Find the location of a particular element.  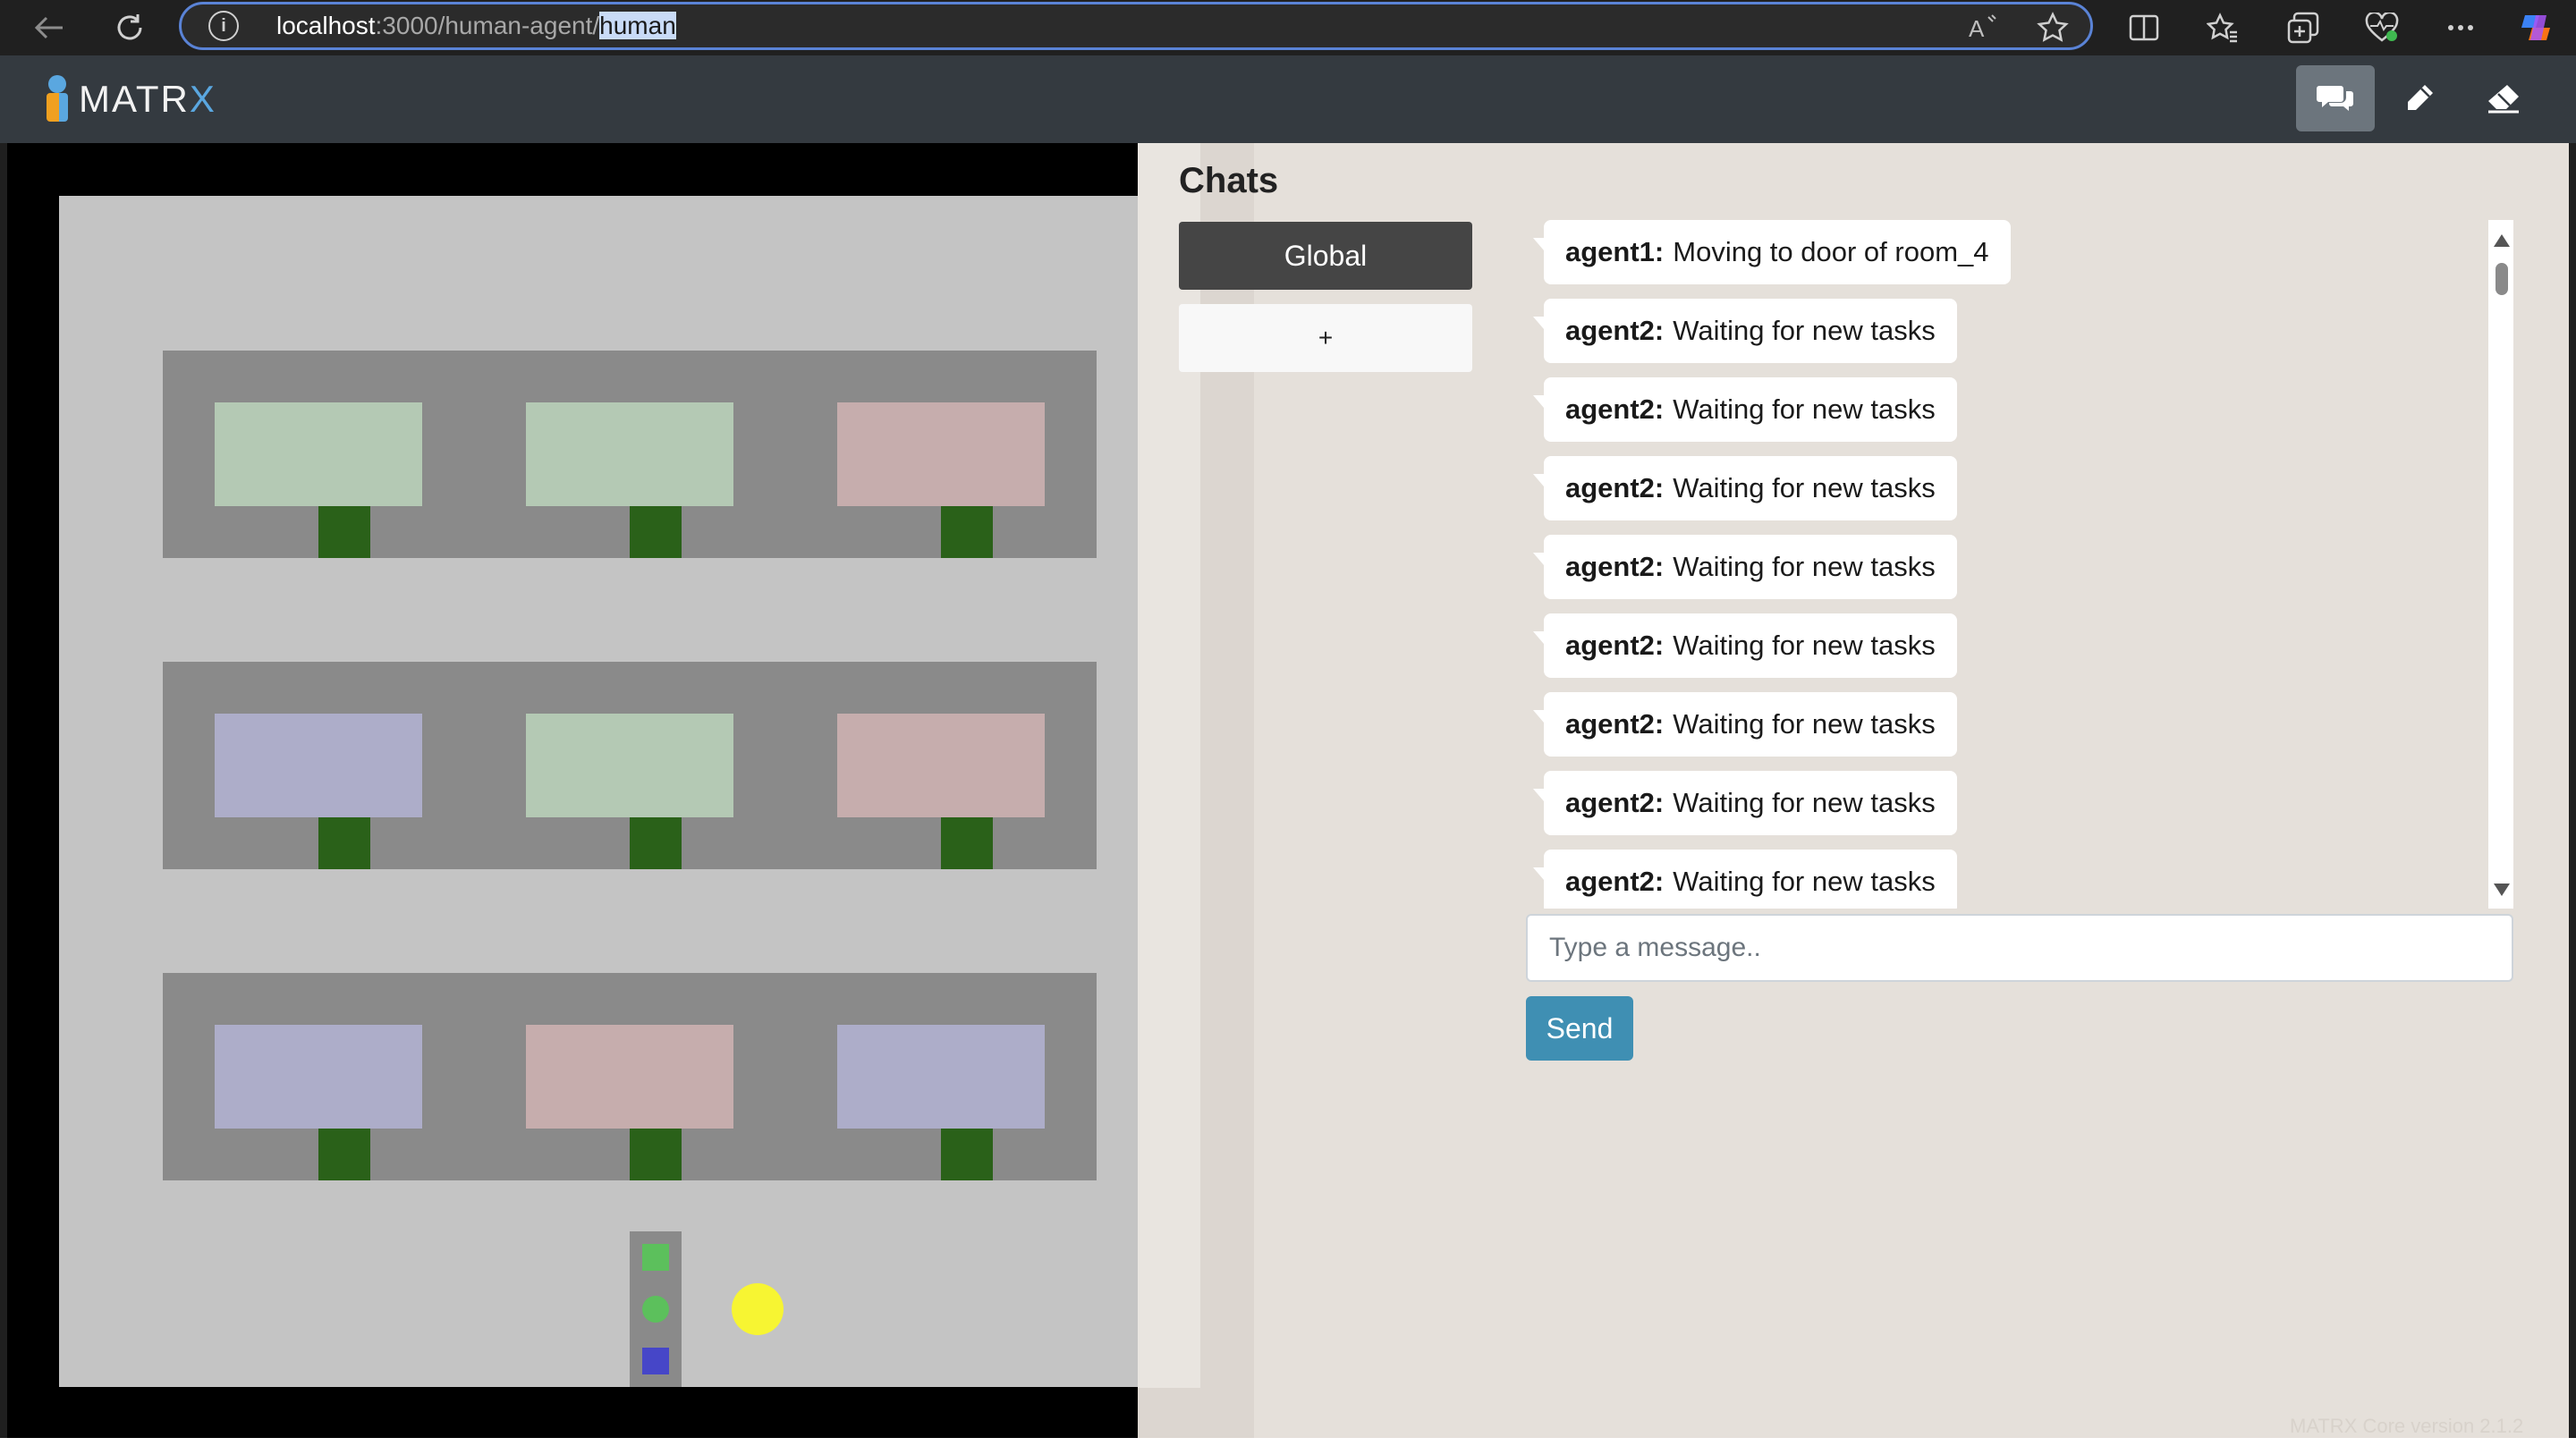

collections-icon is located at coordinates (2303, 28).